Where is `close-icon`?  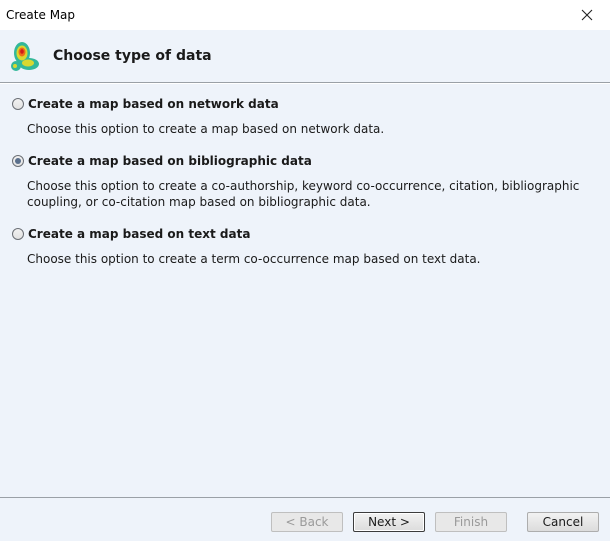 close-icon is located at coordinates (587, 15).